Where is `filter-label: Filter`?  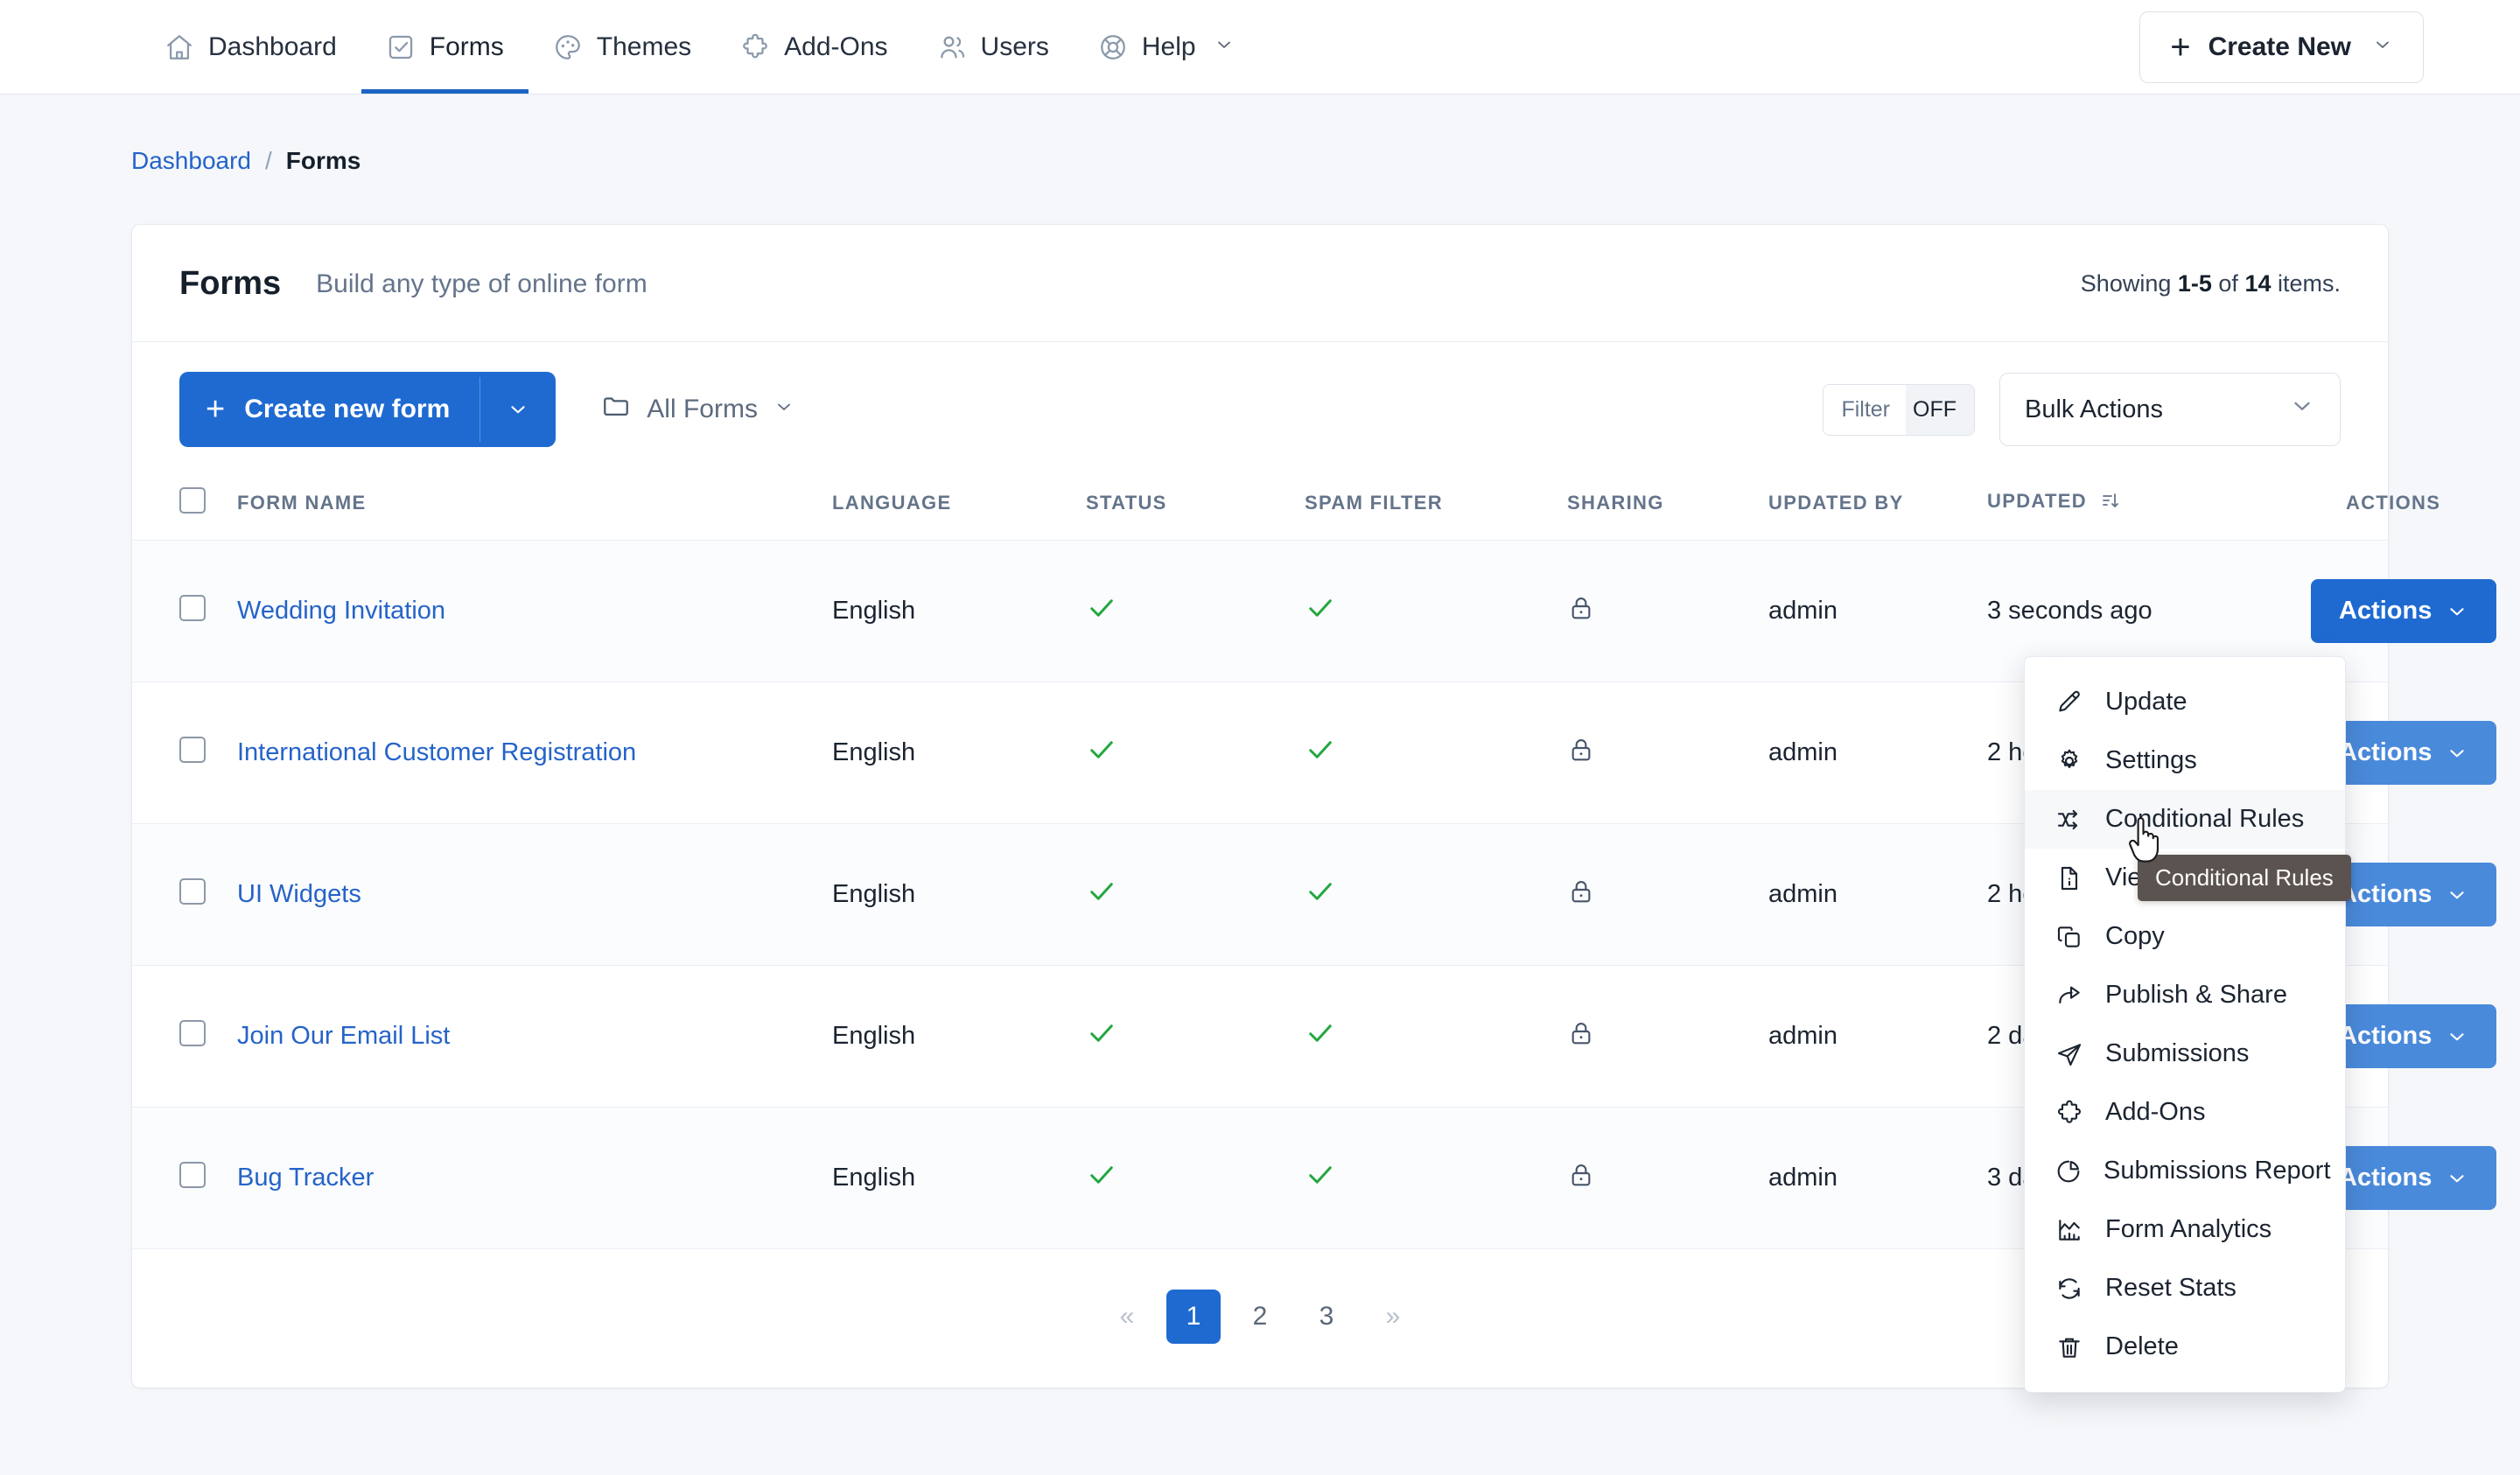
filter-label: Filter is located at coordinates (1865, 409).